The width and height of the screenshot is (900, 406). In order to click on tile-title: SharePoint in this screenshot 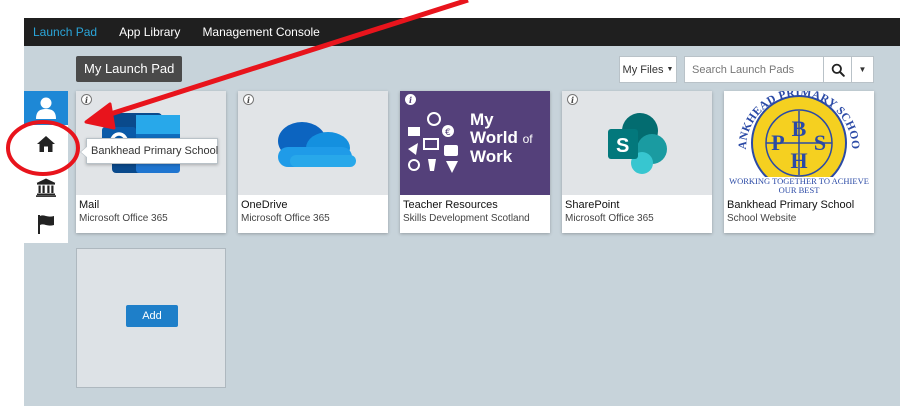, I will do `click(592, 205)`.